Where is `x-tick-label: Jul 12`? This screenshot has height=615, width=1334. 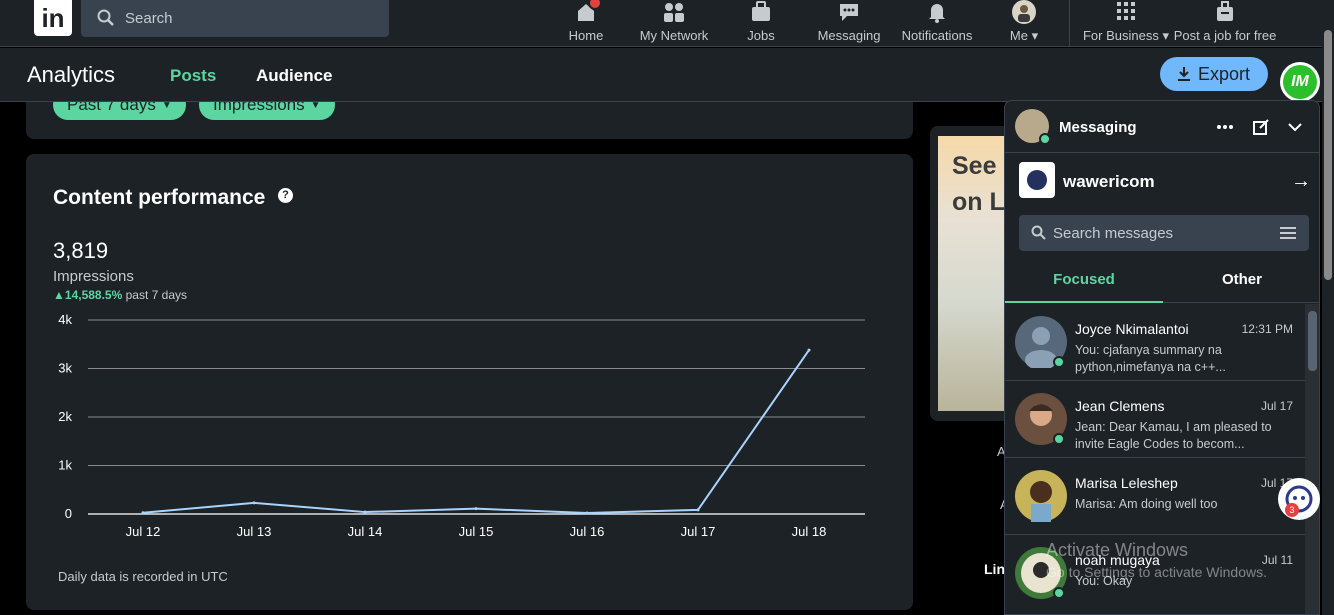
x-tick-label: Jul 12 is located at coordinates (143, 531).